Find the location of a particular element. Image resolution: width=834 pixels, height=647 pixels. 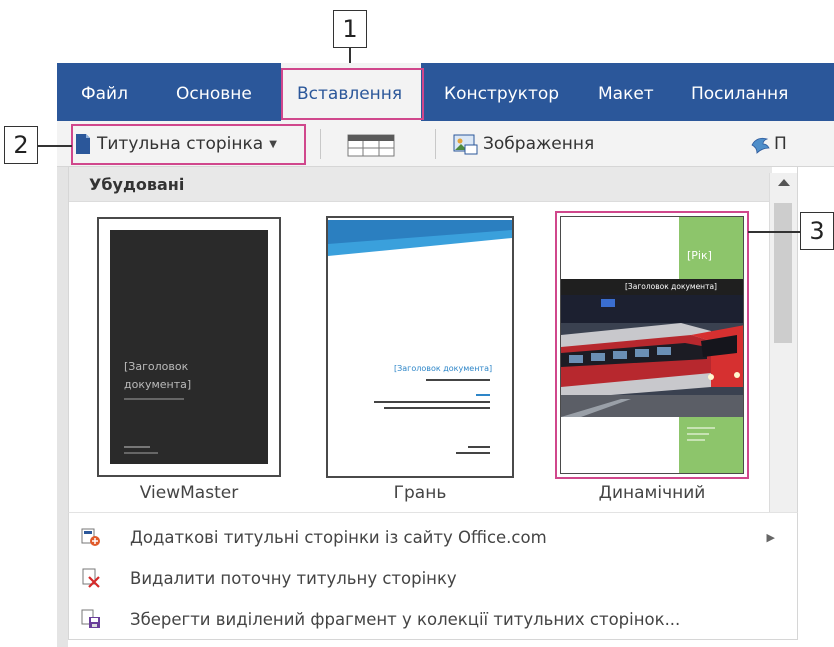

menu-item-label: Видалити поточну титульну сторінку is located at coordinates (293, 578).